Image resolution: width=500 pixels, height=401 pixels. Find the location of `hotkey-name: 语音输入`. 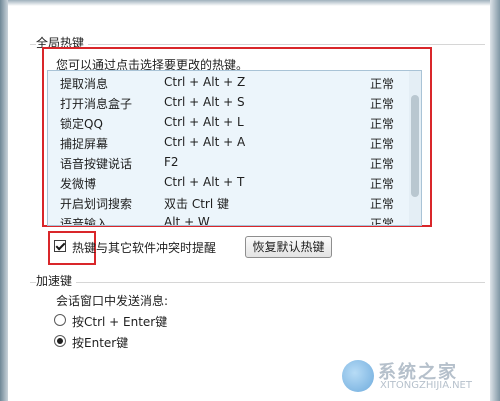

hotkey-name: 语音输入 is located at coordinates (84, 221).